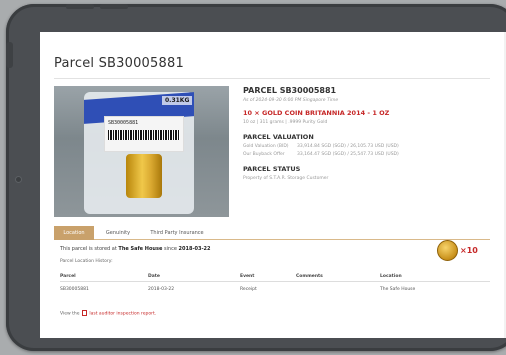  I want to click on column-header: Parcel, so click(68, 276).